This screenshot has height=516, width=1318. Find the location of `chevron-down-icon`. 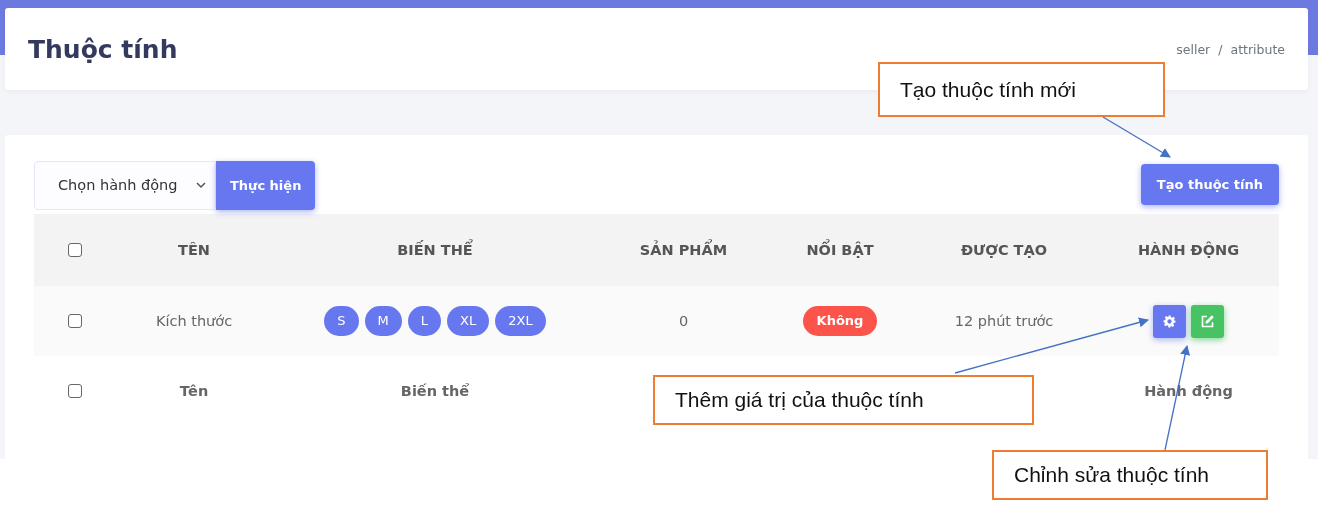

chevron-down-icon is located at coordinates (201, 185).